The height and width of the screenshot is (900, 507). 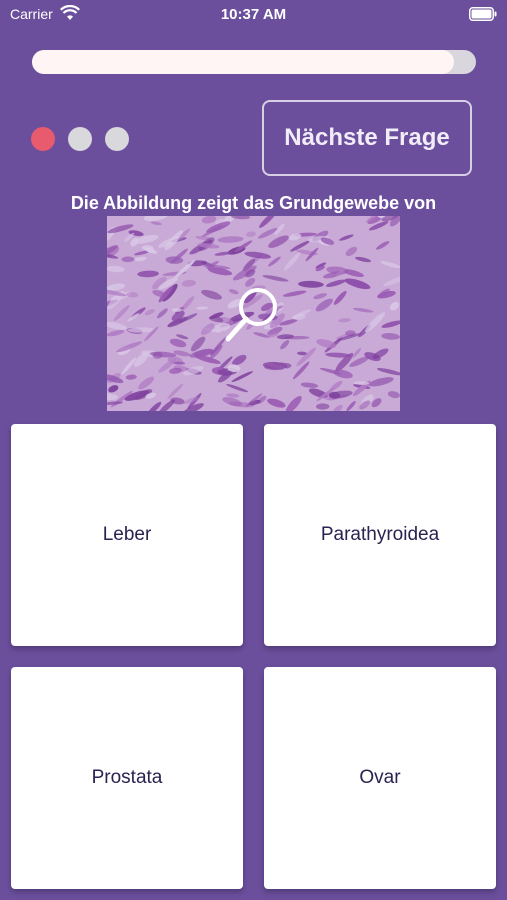 I want to click on answer-label: Parathyroidea, so click(x=380, y=534).